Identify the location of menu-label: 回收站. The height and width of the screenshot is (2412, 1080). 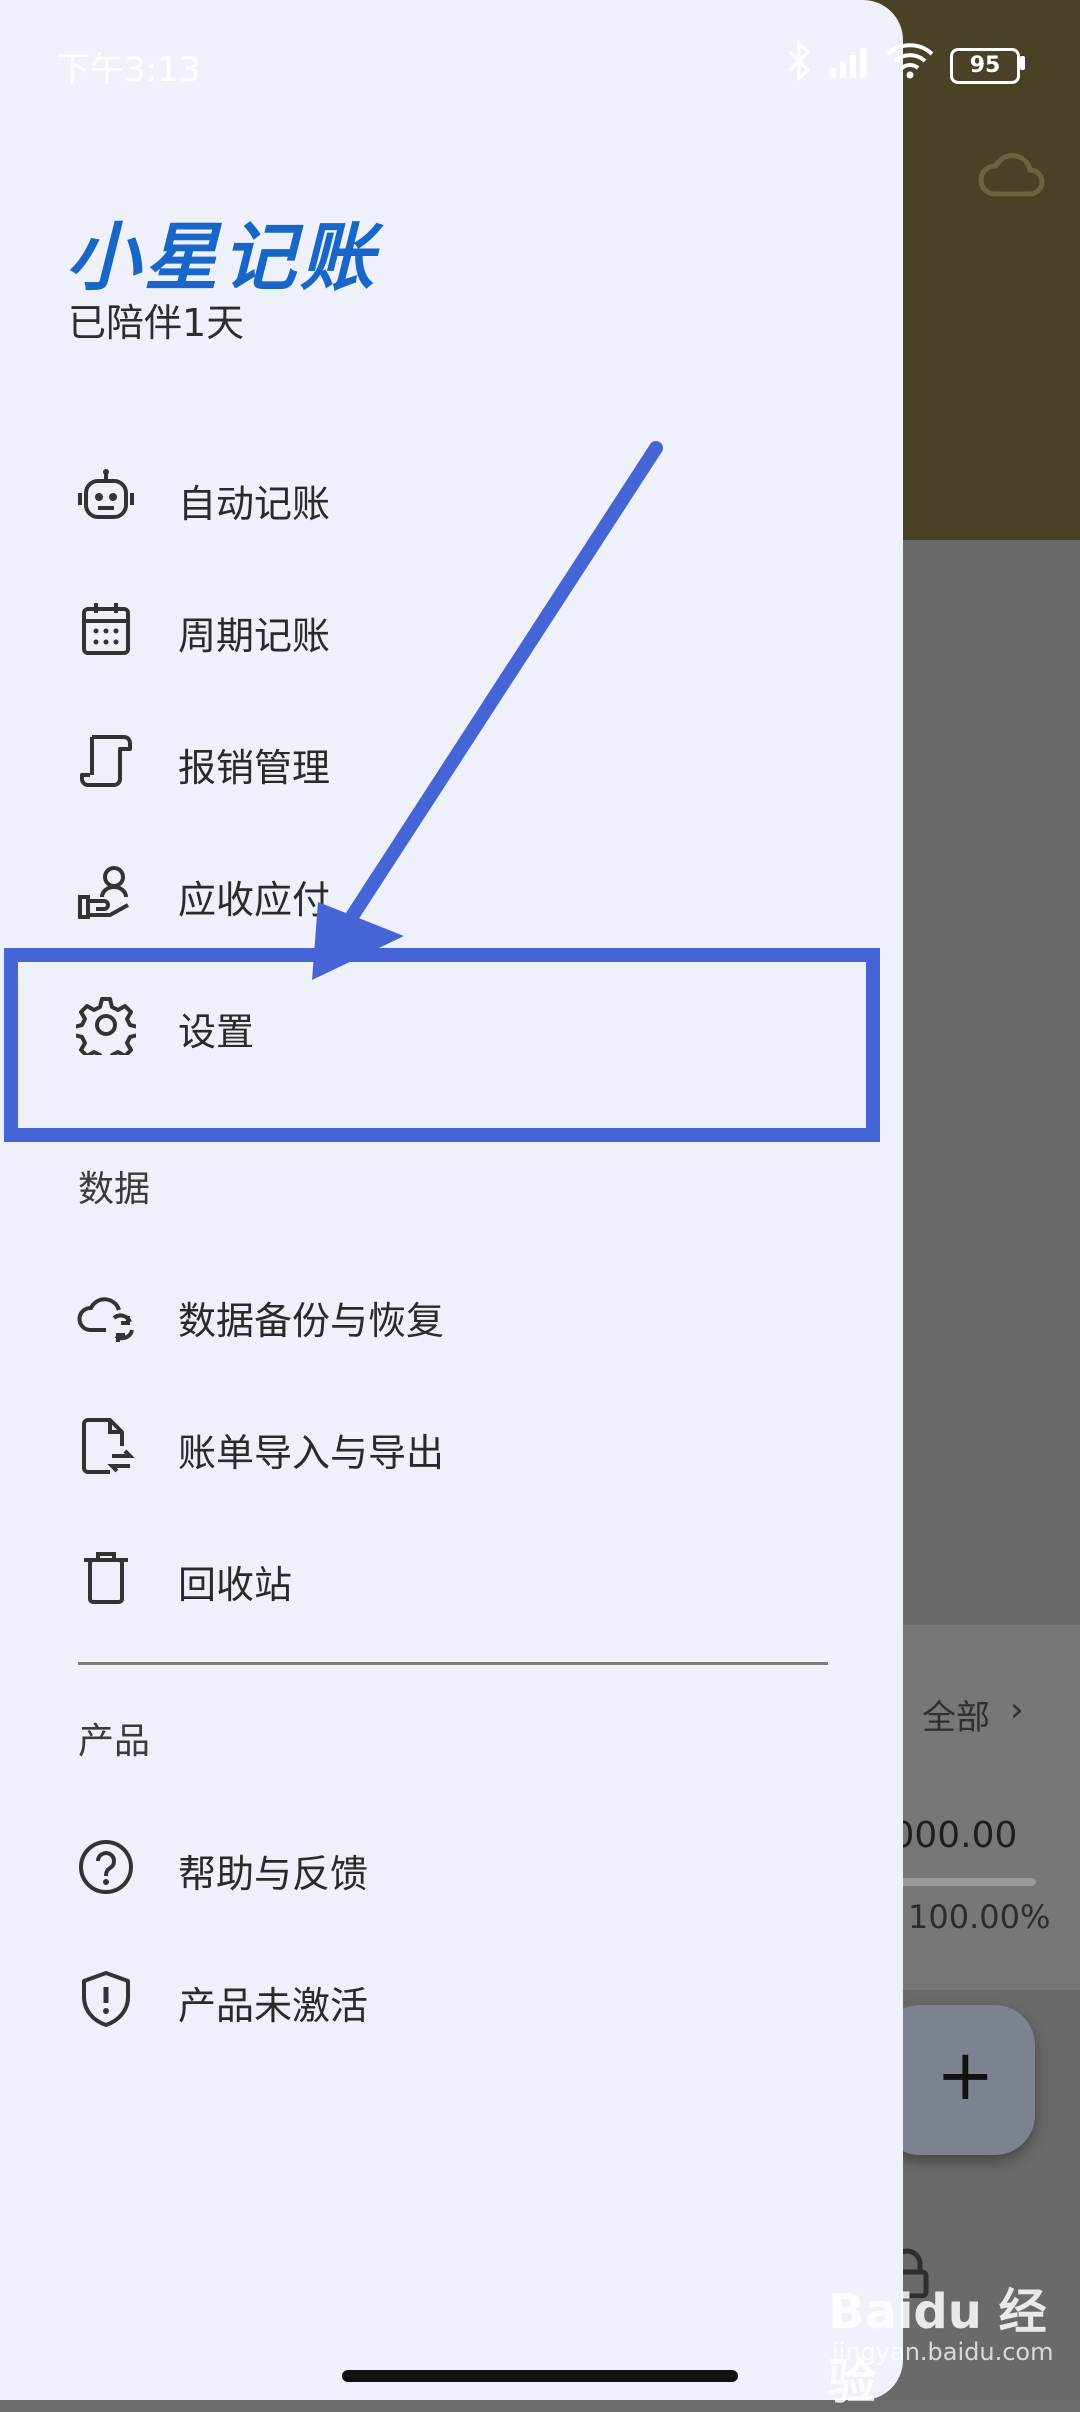
(235, 1585).